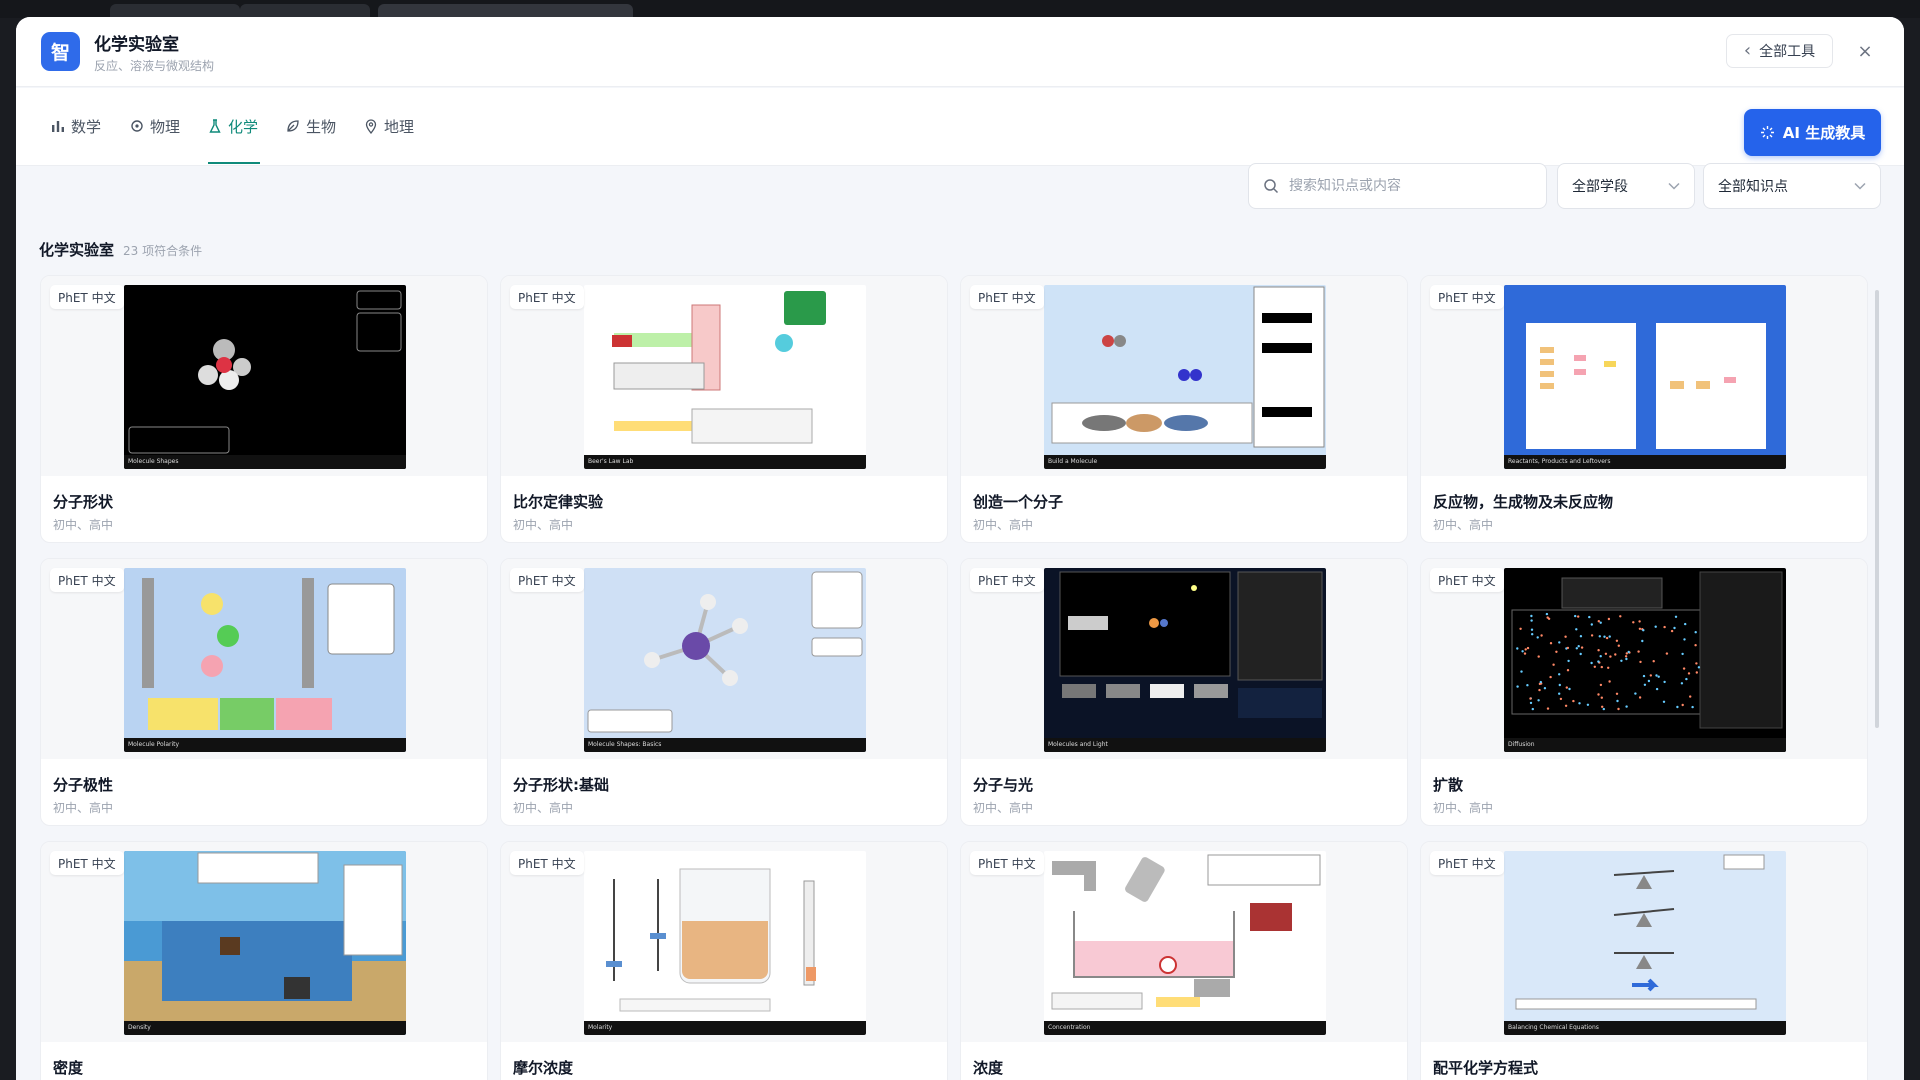 Image resolution: width=1920 pixels, height=1080 pixels. I want to click on sim-card: Beer's Law Lab PhET 中文 比尔定律实验 初中、高中, so click(724, 409).